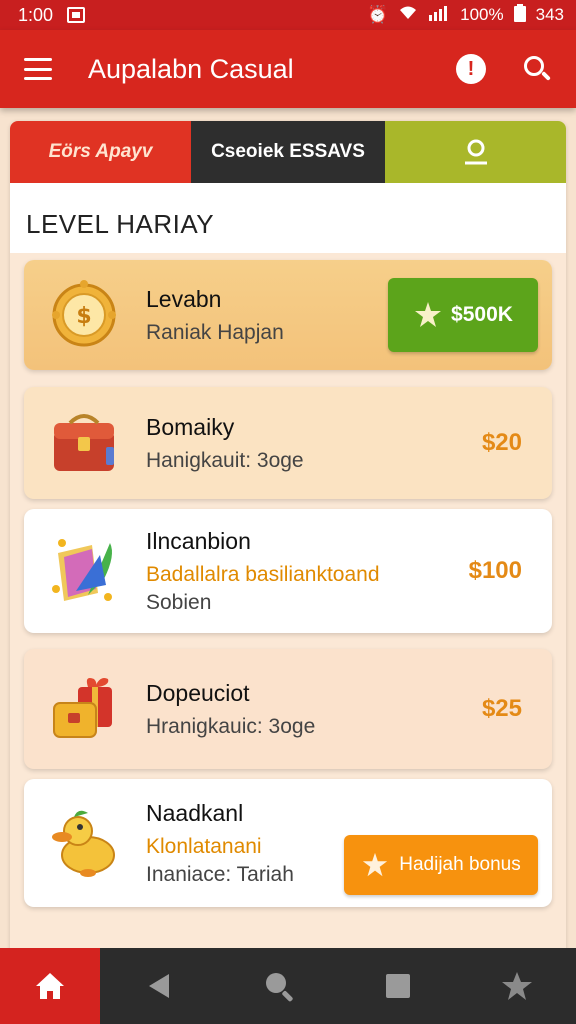 Image resolution: width=576 pixels, height=1024 pixels. Describe the element at coordinates (377, 14) in the screenshot. I see `alarm-icon: ⏰` at that location.